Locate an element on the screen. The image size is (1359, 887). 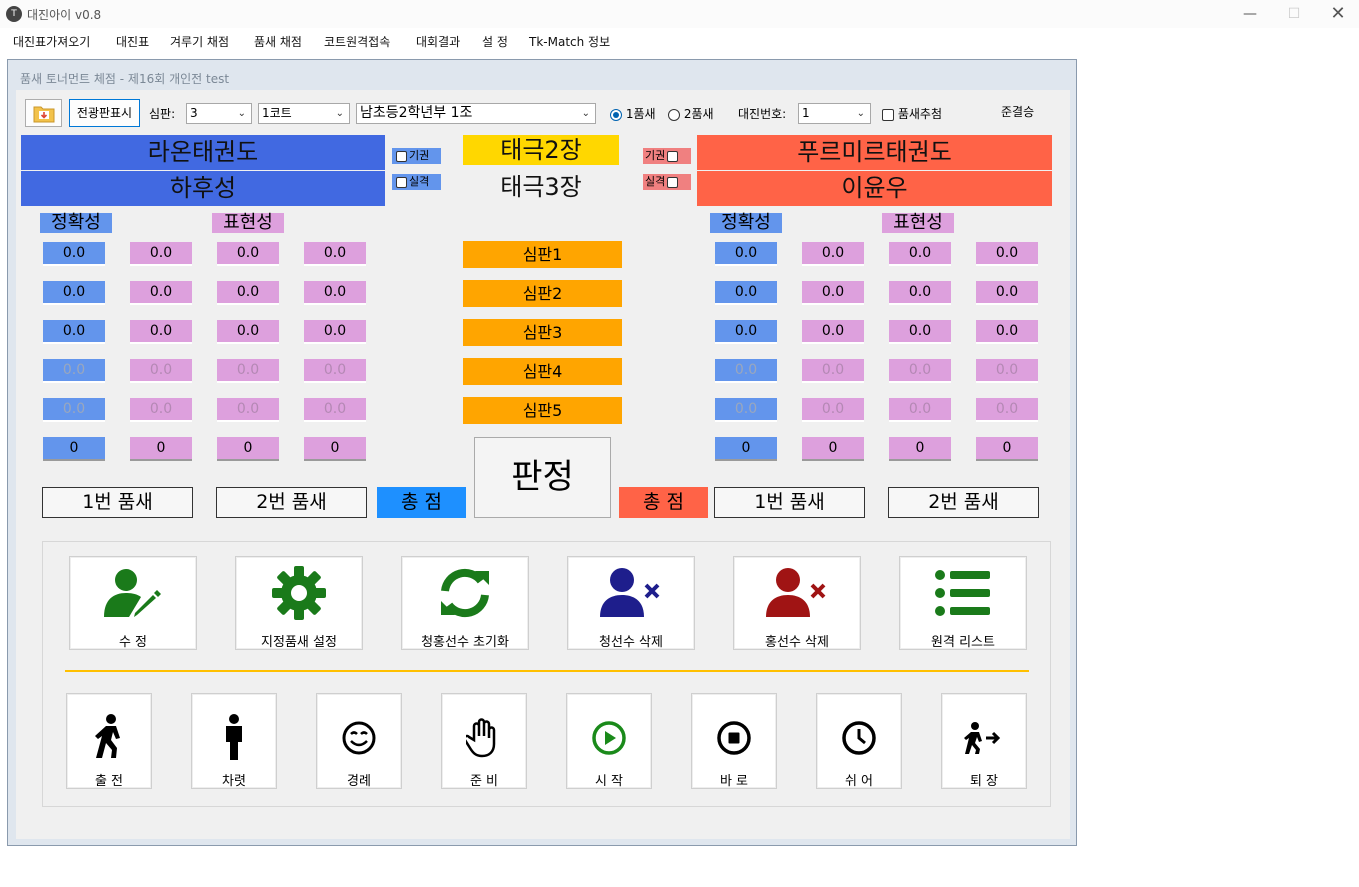
blue-disq-checkbox: 실격 is located at coordinates (416, 182).